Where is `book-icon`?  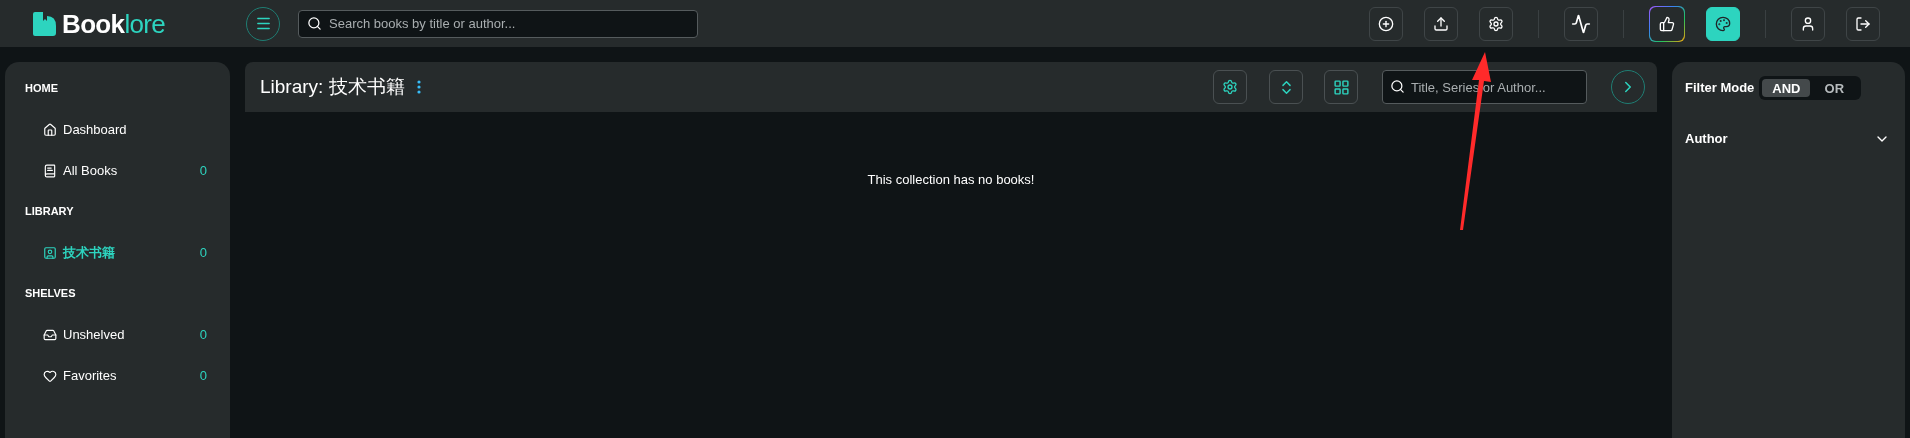
book-icon is located at coordinates (50, 170).